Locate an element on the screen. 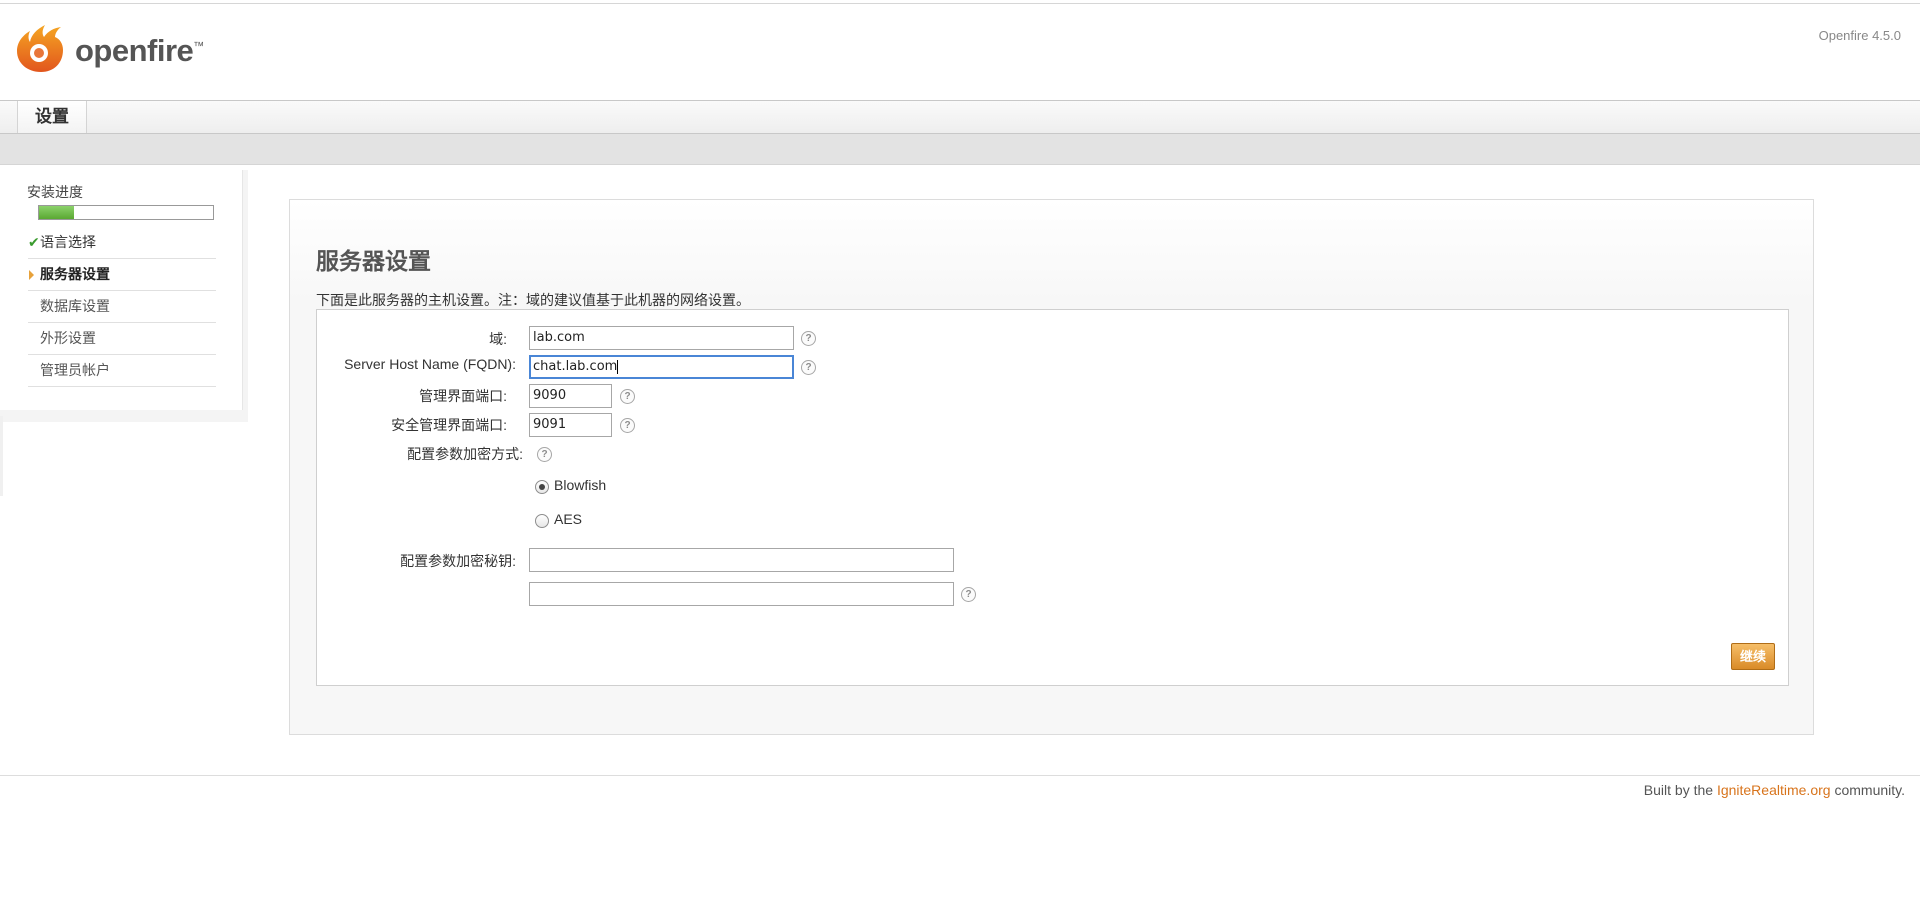  step-database: 数据库设置 is located at coordinates (122, 307).